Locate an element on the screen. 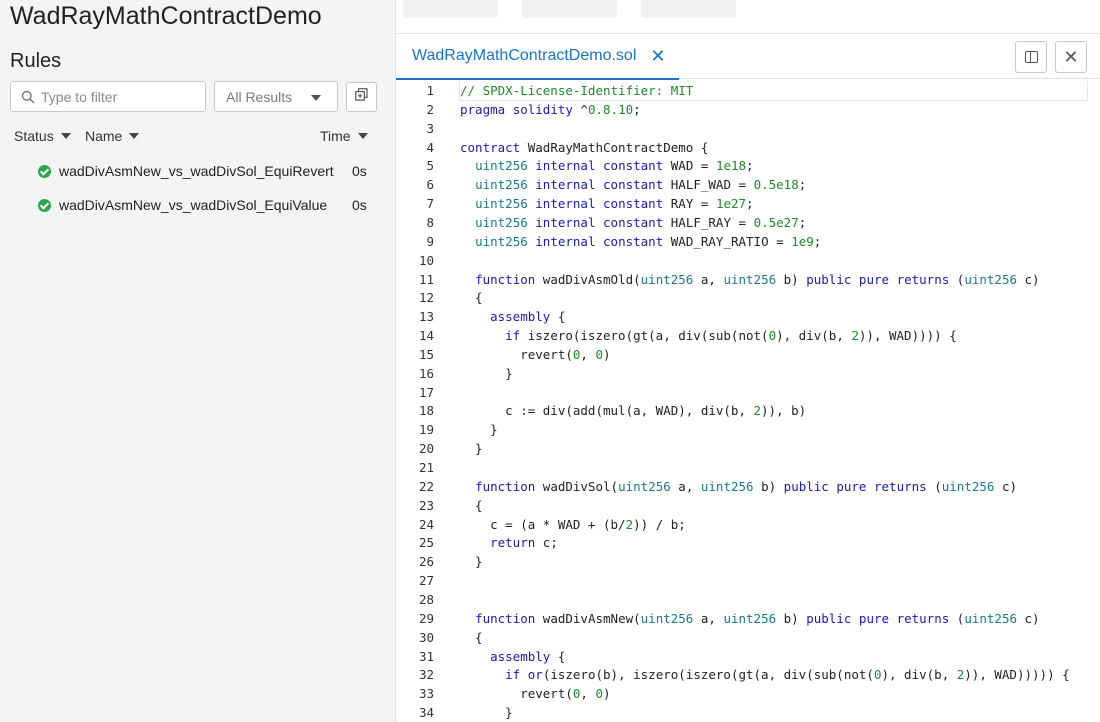 The image size is (1100, 722). close-tab-icon: ✕ is located at coordinates (657, 56).